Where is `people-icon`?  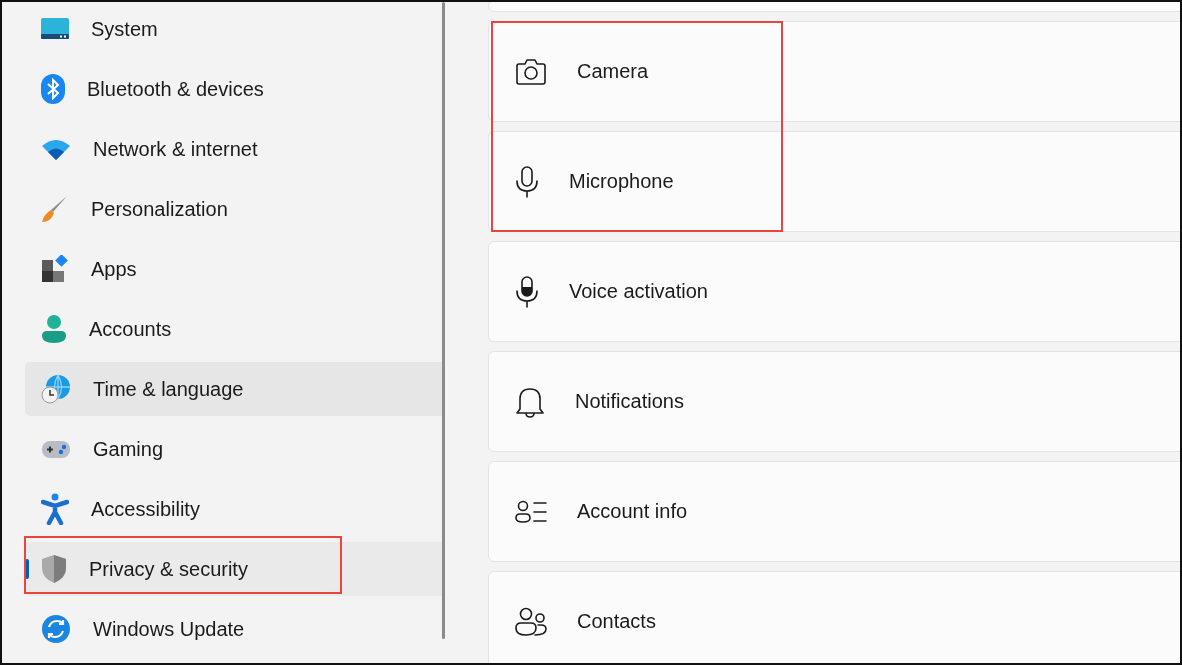 people-icon is located at coordinates (531, 621).